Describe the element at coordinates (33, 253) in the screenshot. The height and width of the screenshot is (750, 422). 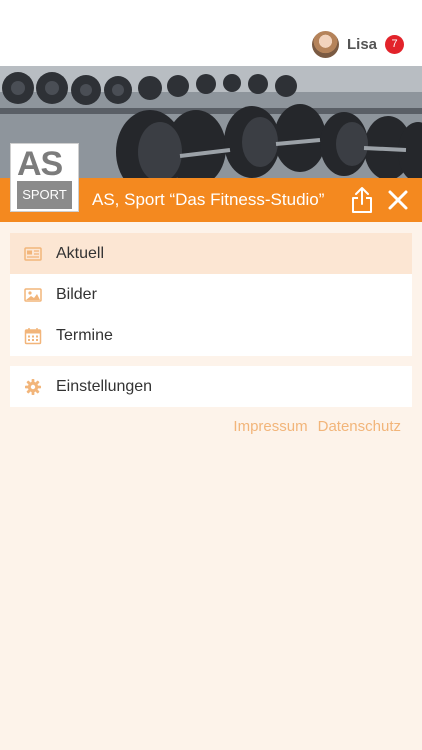
I see `news-icon` at that location.